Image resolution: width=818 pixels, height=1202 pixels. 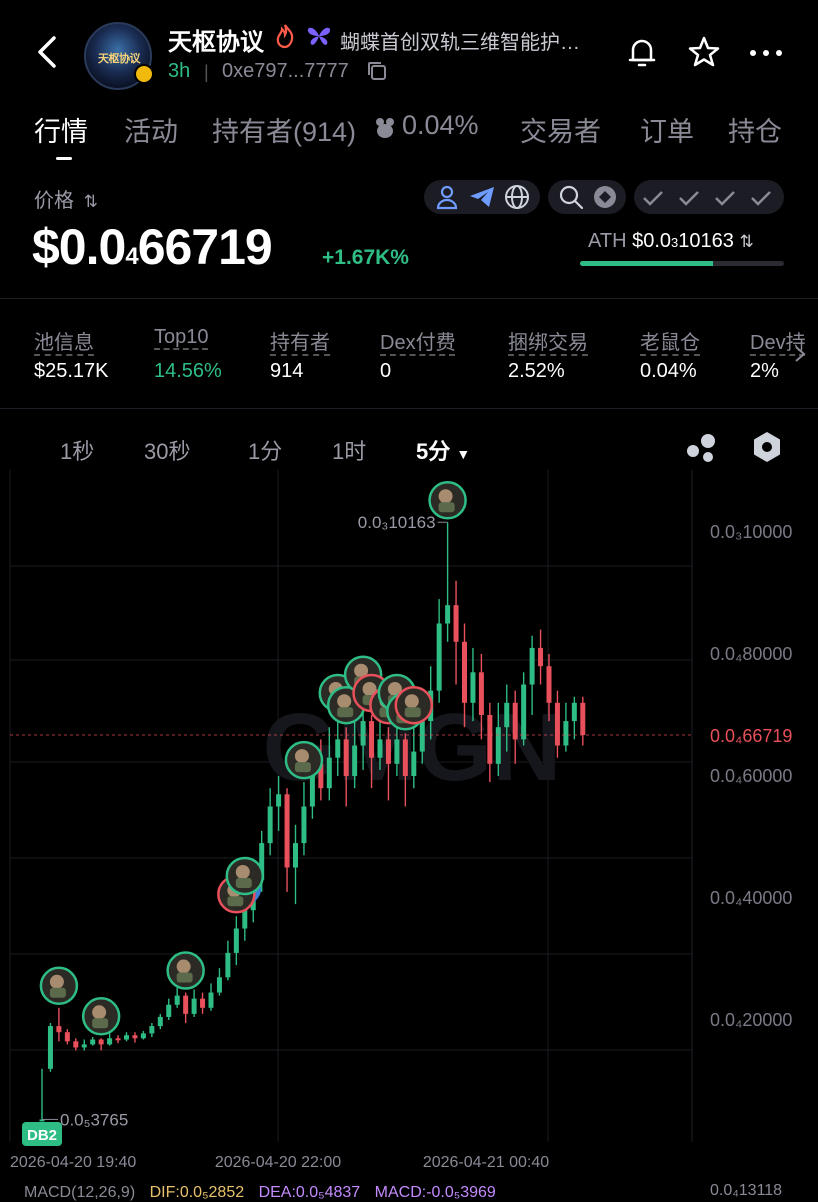 I want to click on y-axis-label: 0.0₄40000, so click(x=751, y=898).